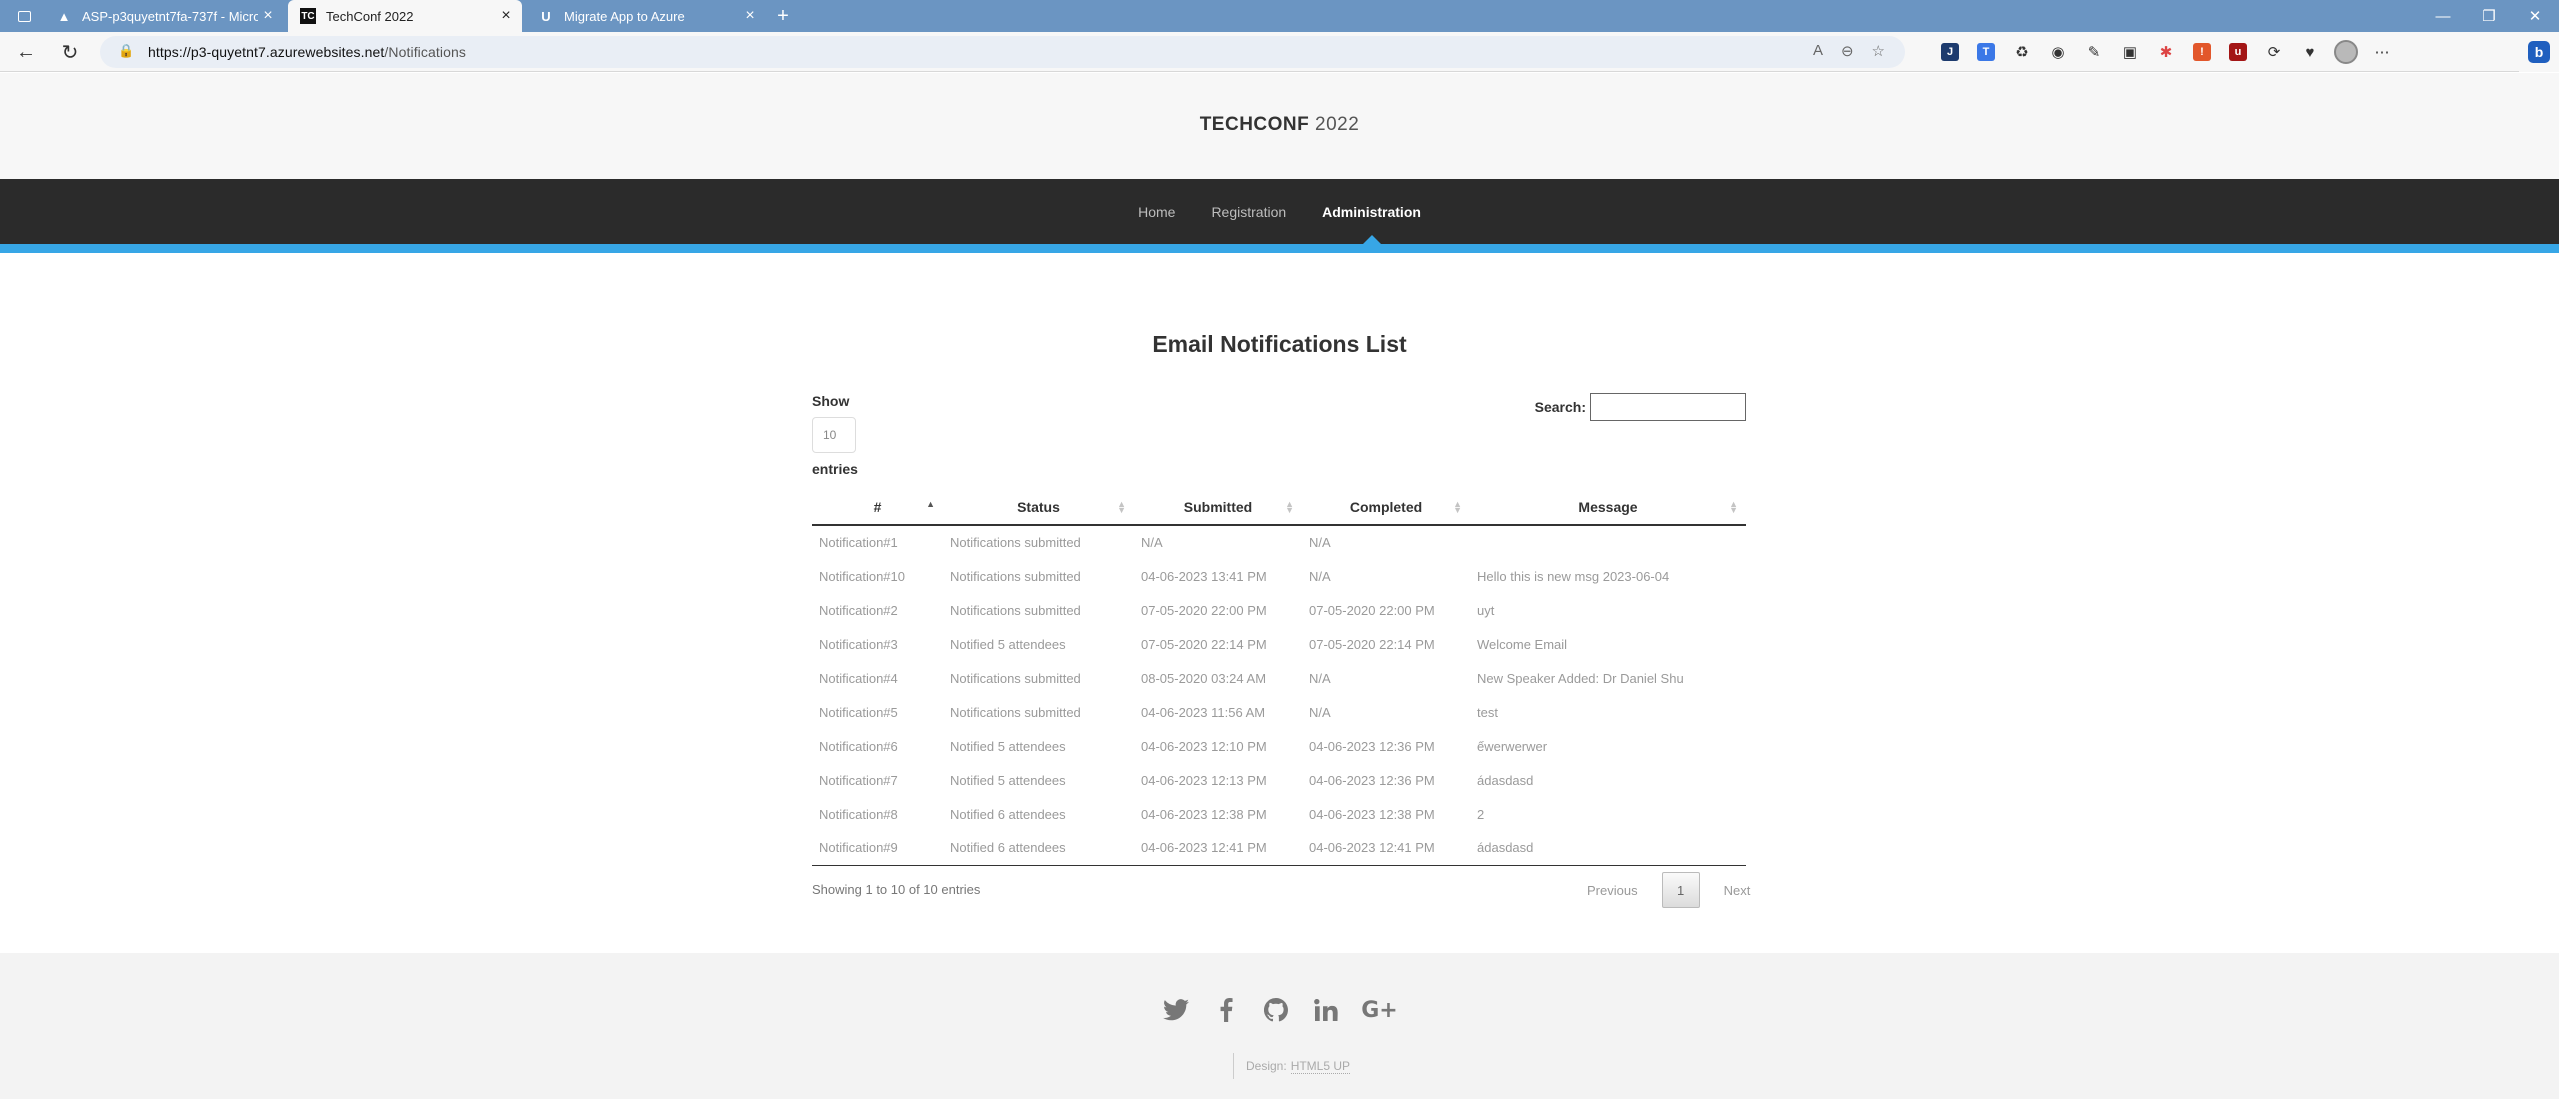 This screenshot has width=2559, height=1099. Describe the element at coordinates (1481, 814) in the screenshot. I see `cell-message: 2` at that location.